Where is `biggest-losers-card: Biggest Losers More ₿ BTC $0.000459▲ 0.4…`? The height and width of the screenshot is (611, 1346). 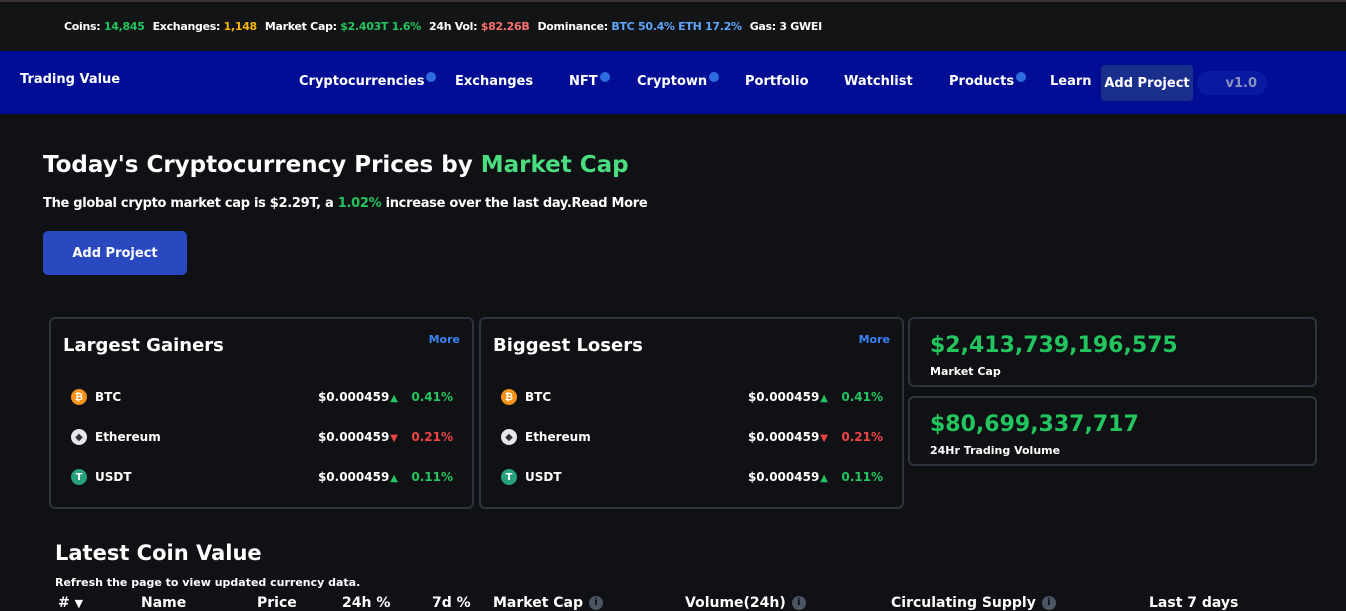 biggest-losers-card: Biggest Losers More ₿ BTC $0.000459▲ 0.4… is located at coordinates (691, 413).